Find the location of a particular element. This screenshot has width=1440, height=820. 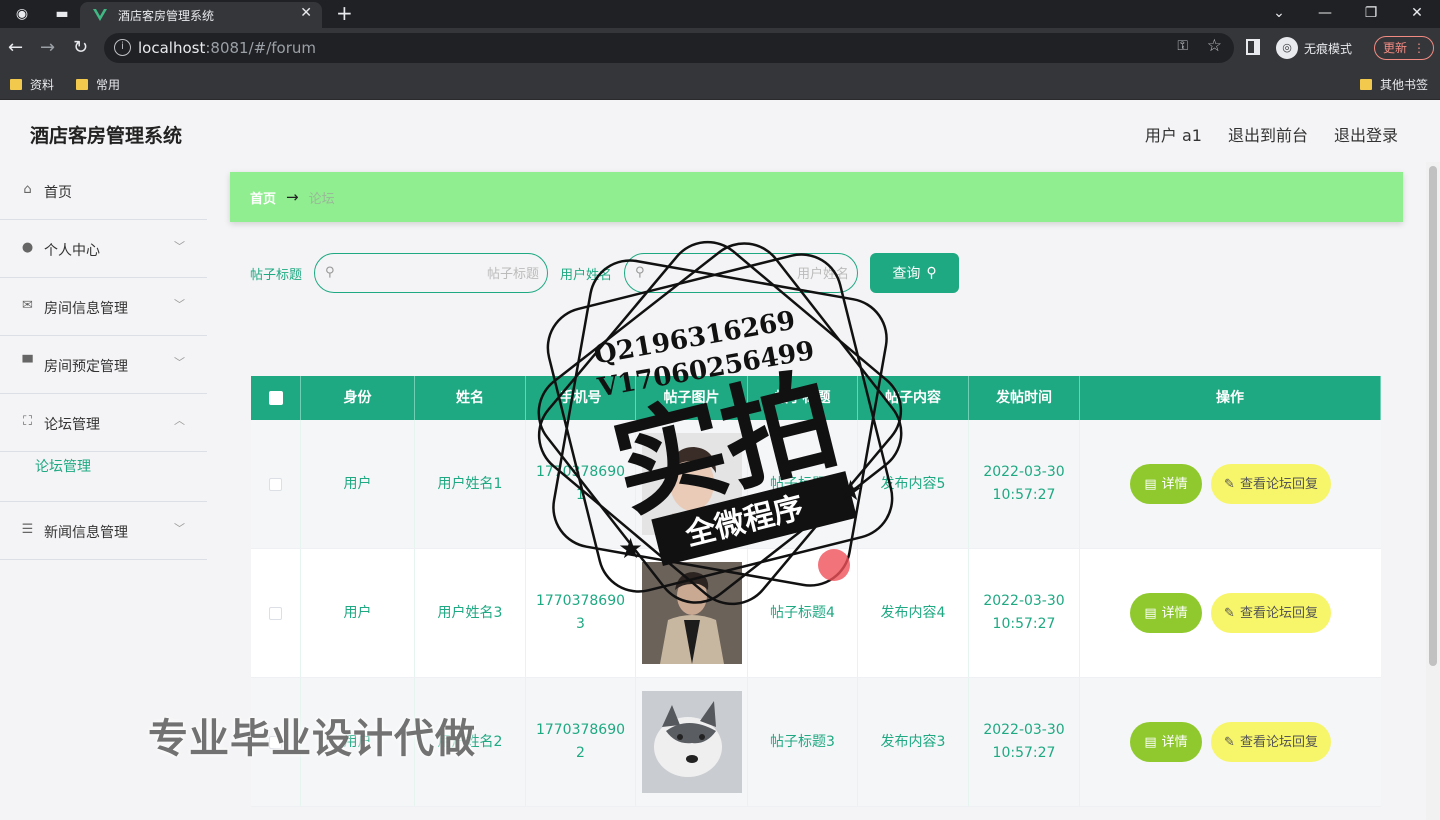

logout-link: 退出登录 is located at coordinates (1366, 134).